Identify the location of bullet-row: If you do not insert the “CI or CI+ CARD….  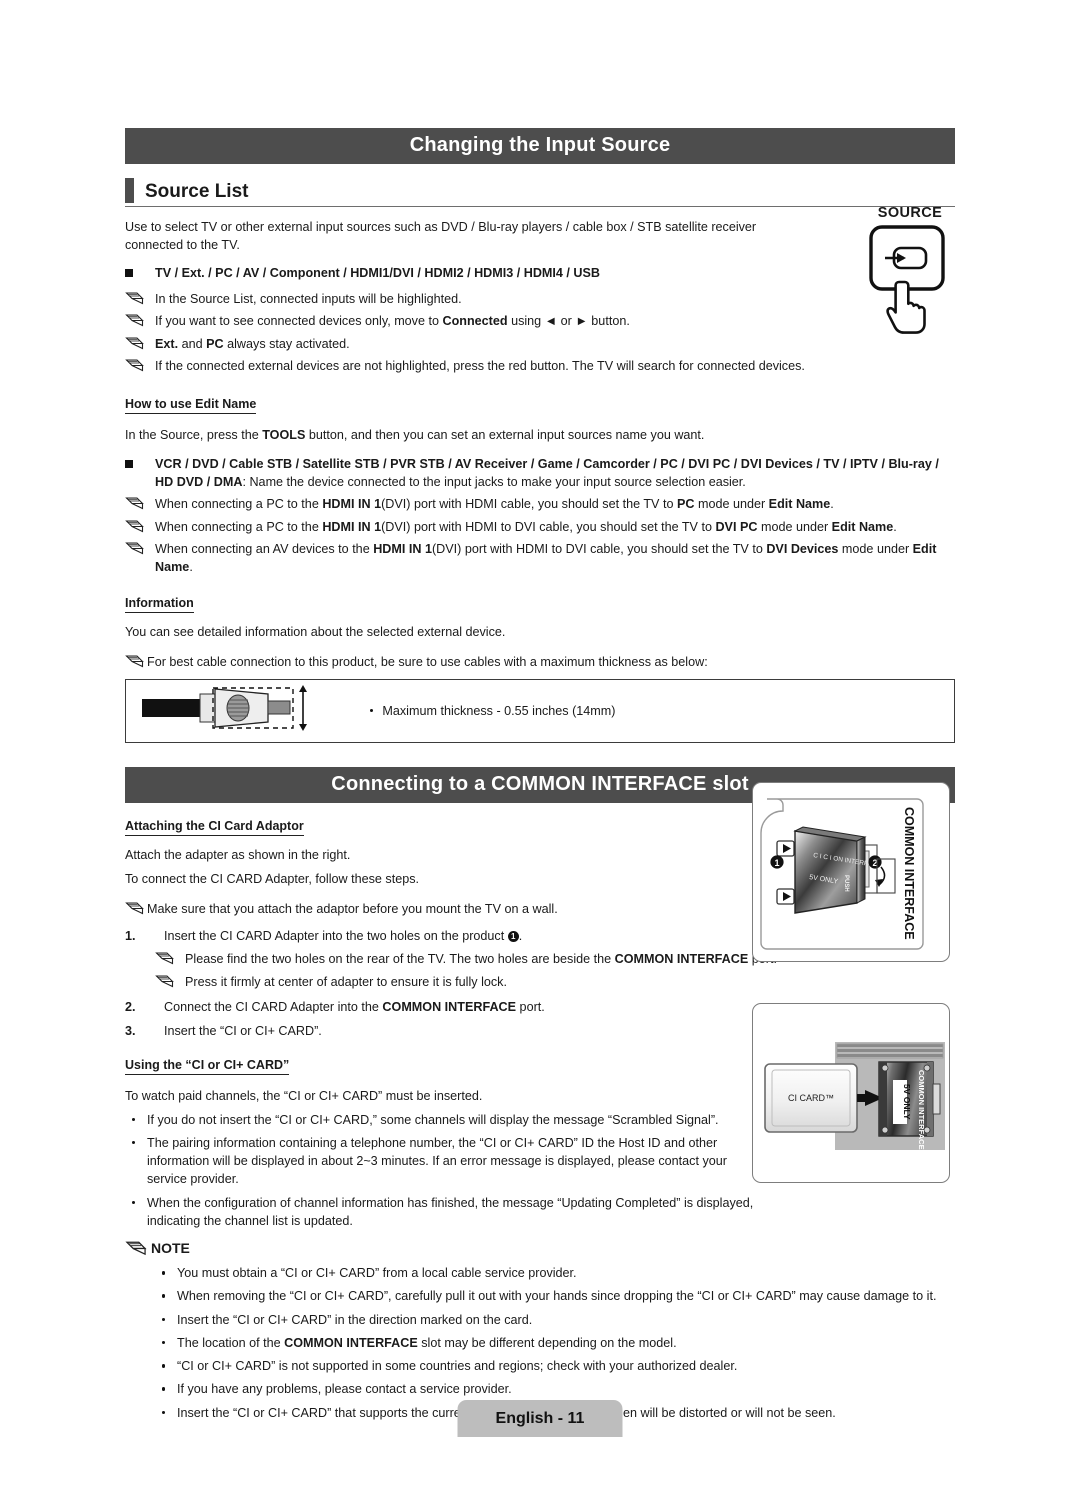
(440, 1120).